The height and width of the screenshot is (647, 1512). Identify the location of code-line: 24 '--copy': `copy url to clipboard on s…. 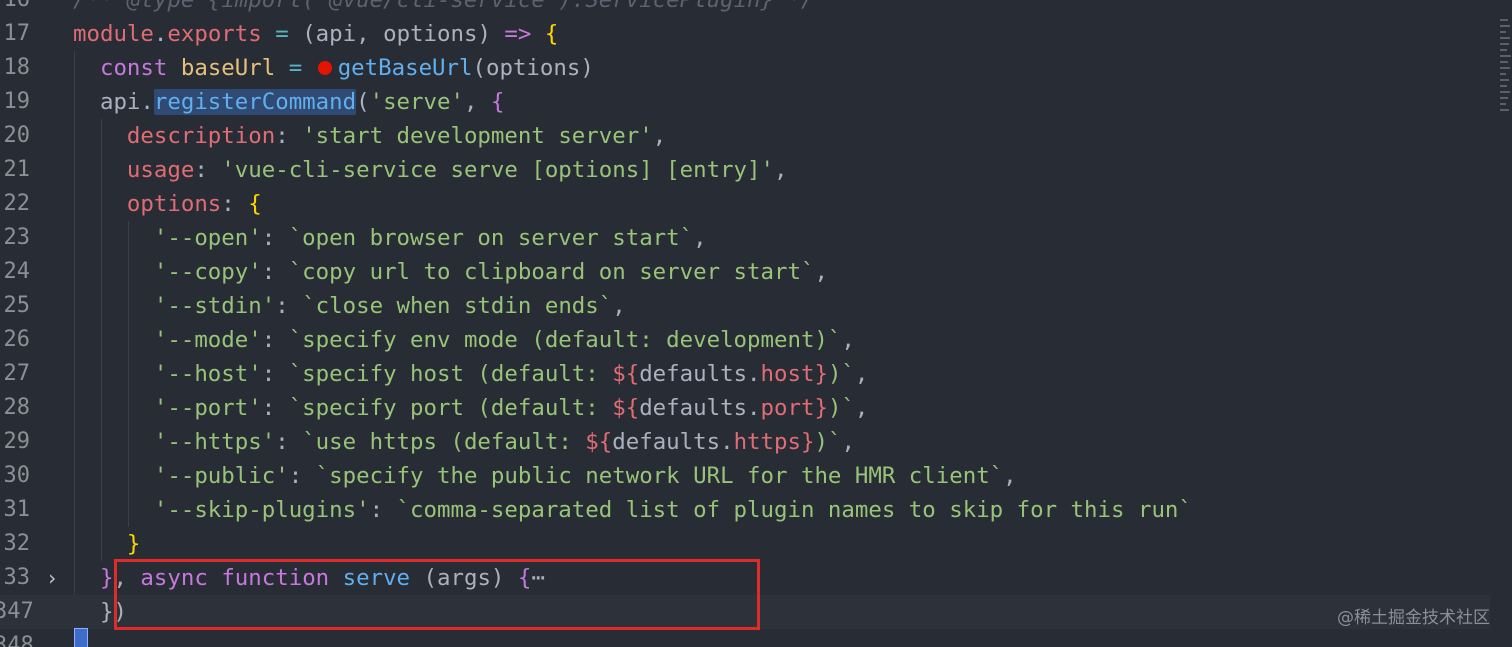
(745, 272).